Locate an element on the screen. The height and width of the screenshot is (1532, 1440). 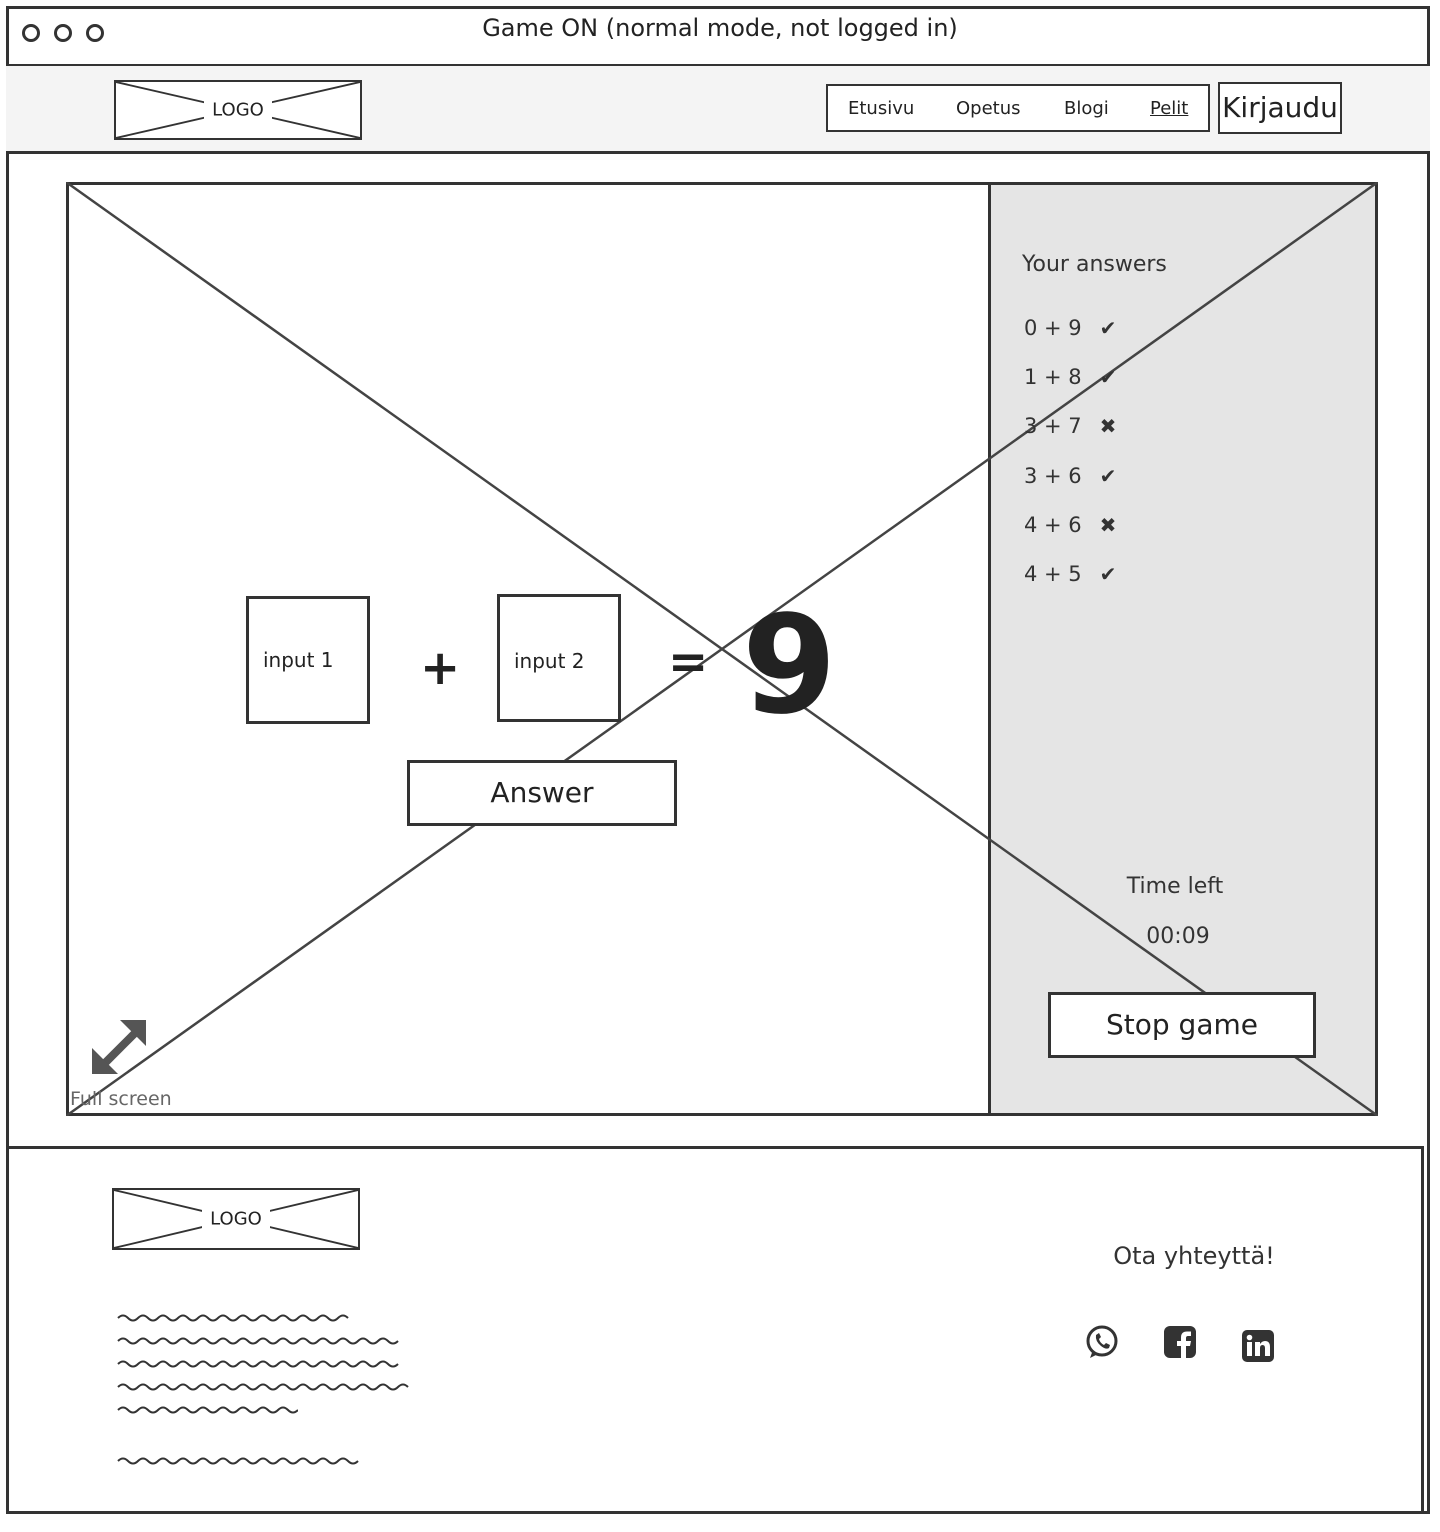
answer-row: 1 + 8 ✔ is located at coordinates (1084, 380).